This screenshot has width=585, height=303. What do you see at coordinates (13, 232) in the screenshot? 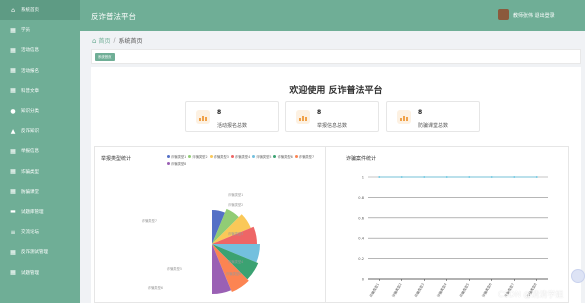
I see `list-icon: ≡` at bounding box center [13, 232].